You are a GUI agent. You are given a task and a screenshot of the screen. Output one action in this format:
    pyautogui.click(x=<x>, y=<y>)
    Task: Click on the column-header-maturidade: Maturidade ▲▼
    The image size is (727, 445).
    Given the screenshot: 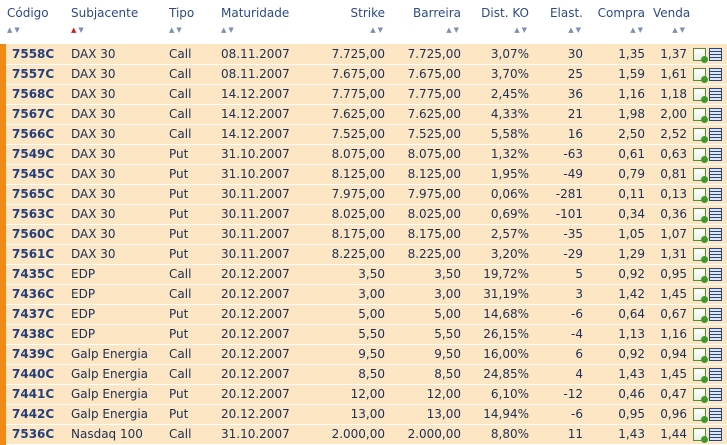 What is the action you would take?
    pyautogui.click(x=262, y=22)
    